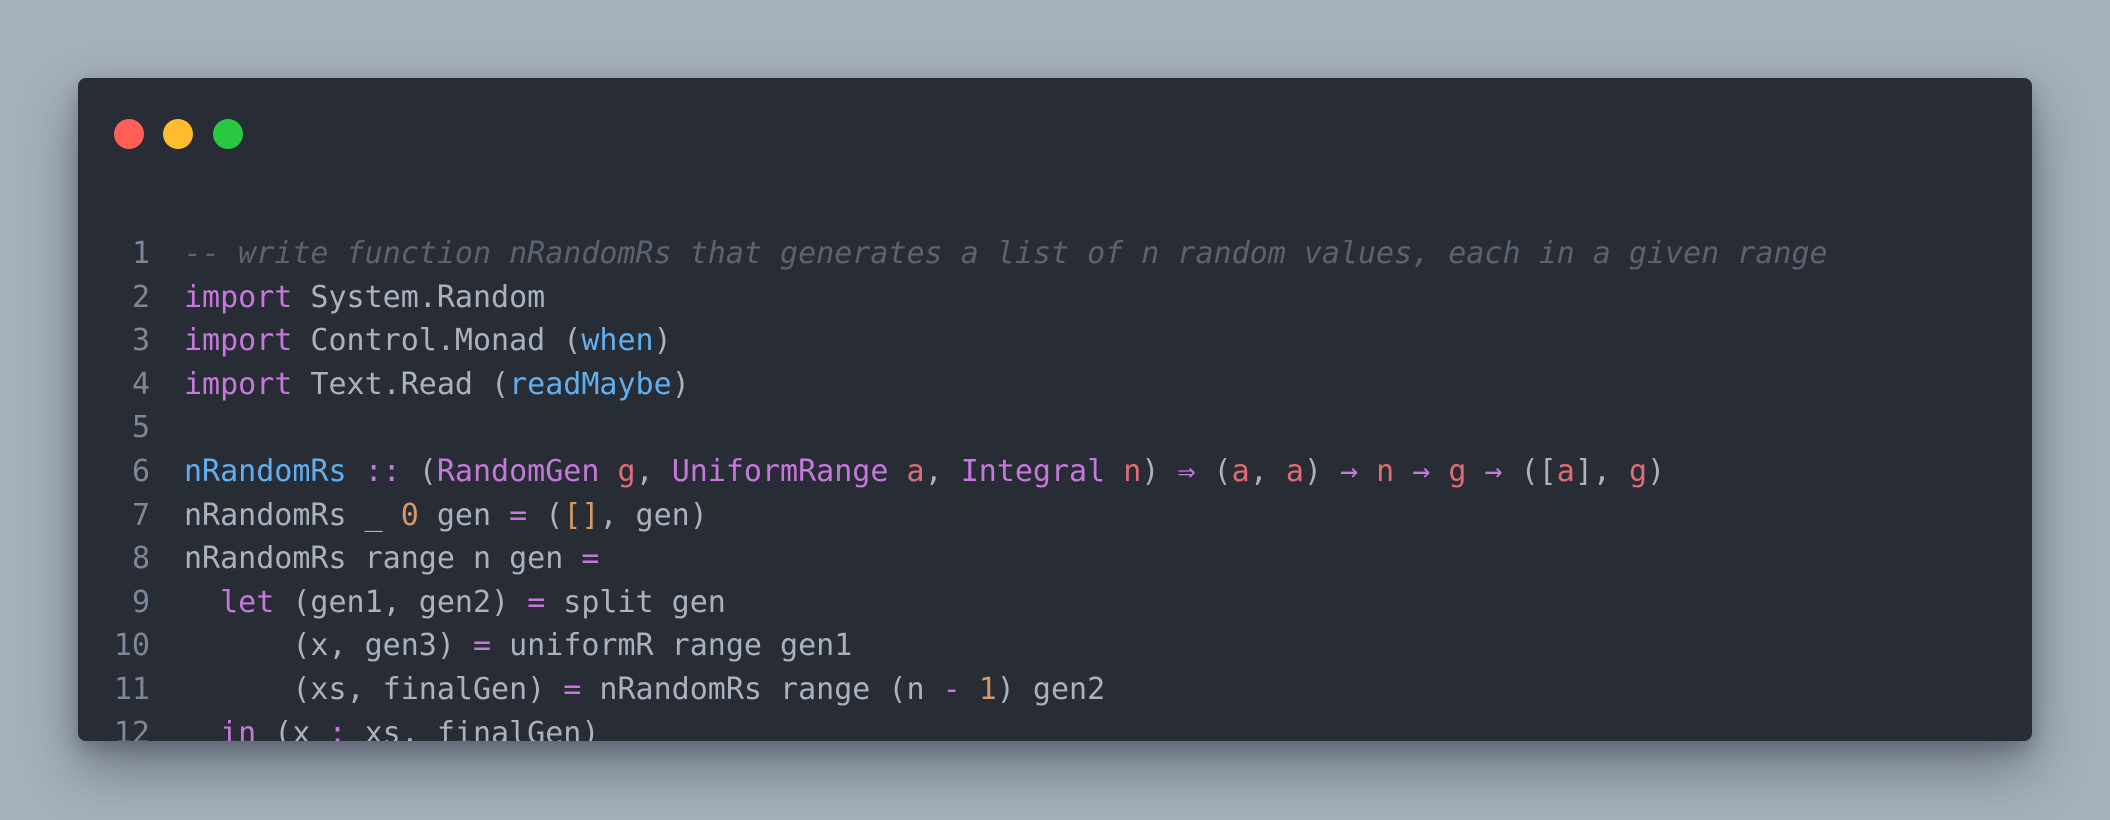  I want to click on maximize-button, so click(228, 134).